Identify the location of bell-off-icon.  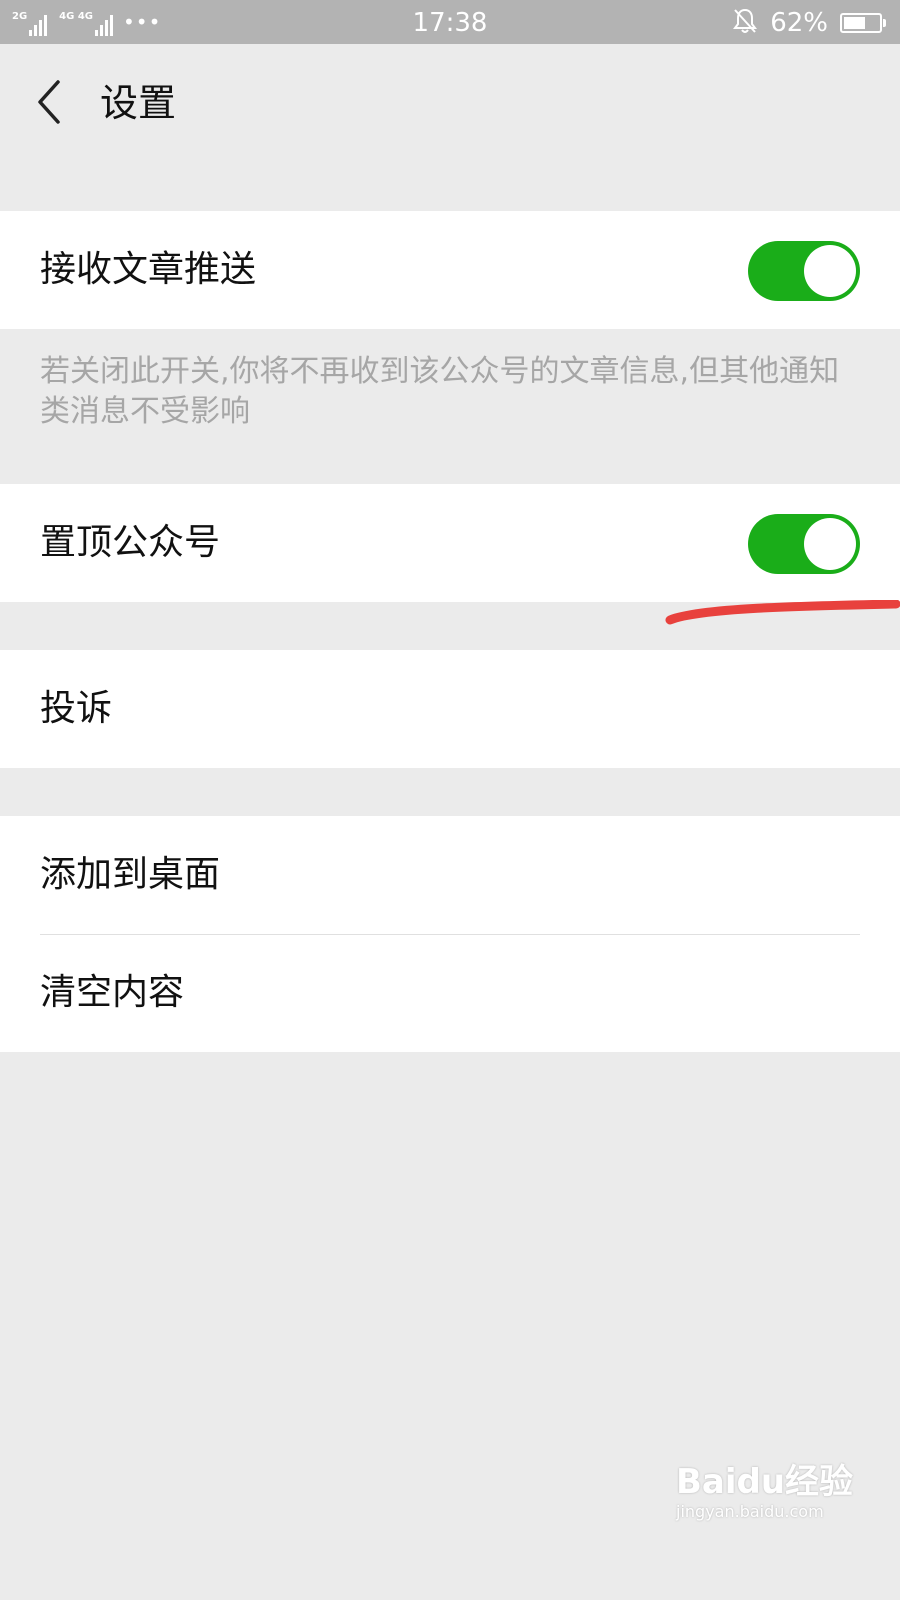
(745, 23).